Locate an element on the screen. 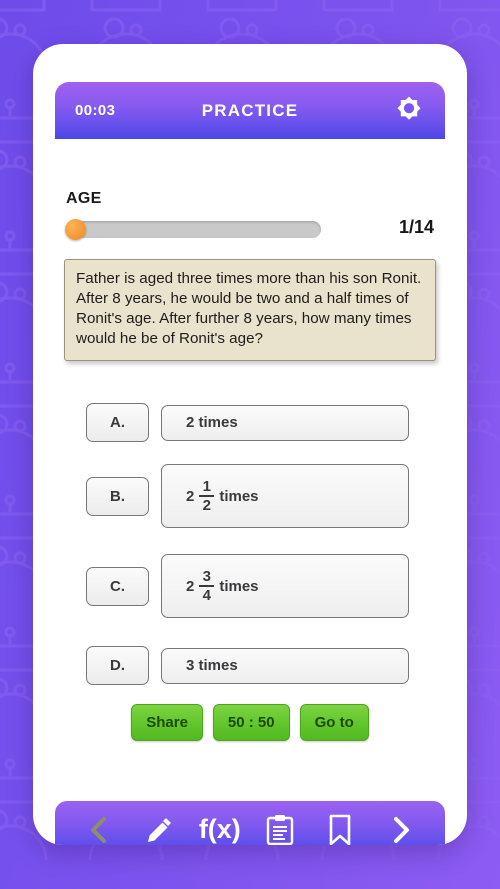 The width and height of the screenshot is (500, 889). fraction-suffix-b: times is located at coordinates (239, 496).